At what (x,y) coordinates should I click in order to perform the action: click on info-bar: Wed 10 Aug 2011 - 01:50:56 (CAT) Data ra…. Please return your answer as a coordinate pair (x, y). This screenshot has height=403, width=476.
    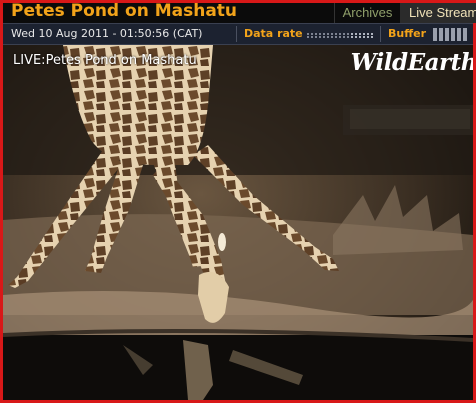
    Looking at the image, I should click on (238, 34).